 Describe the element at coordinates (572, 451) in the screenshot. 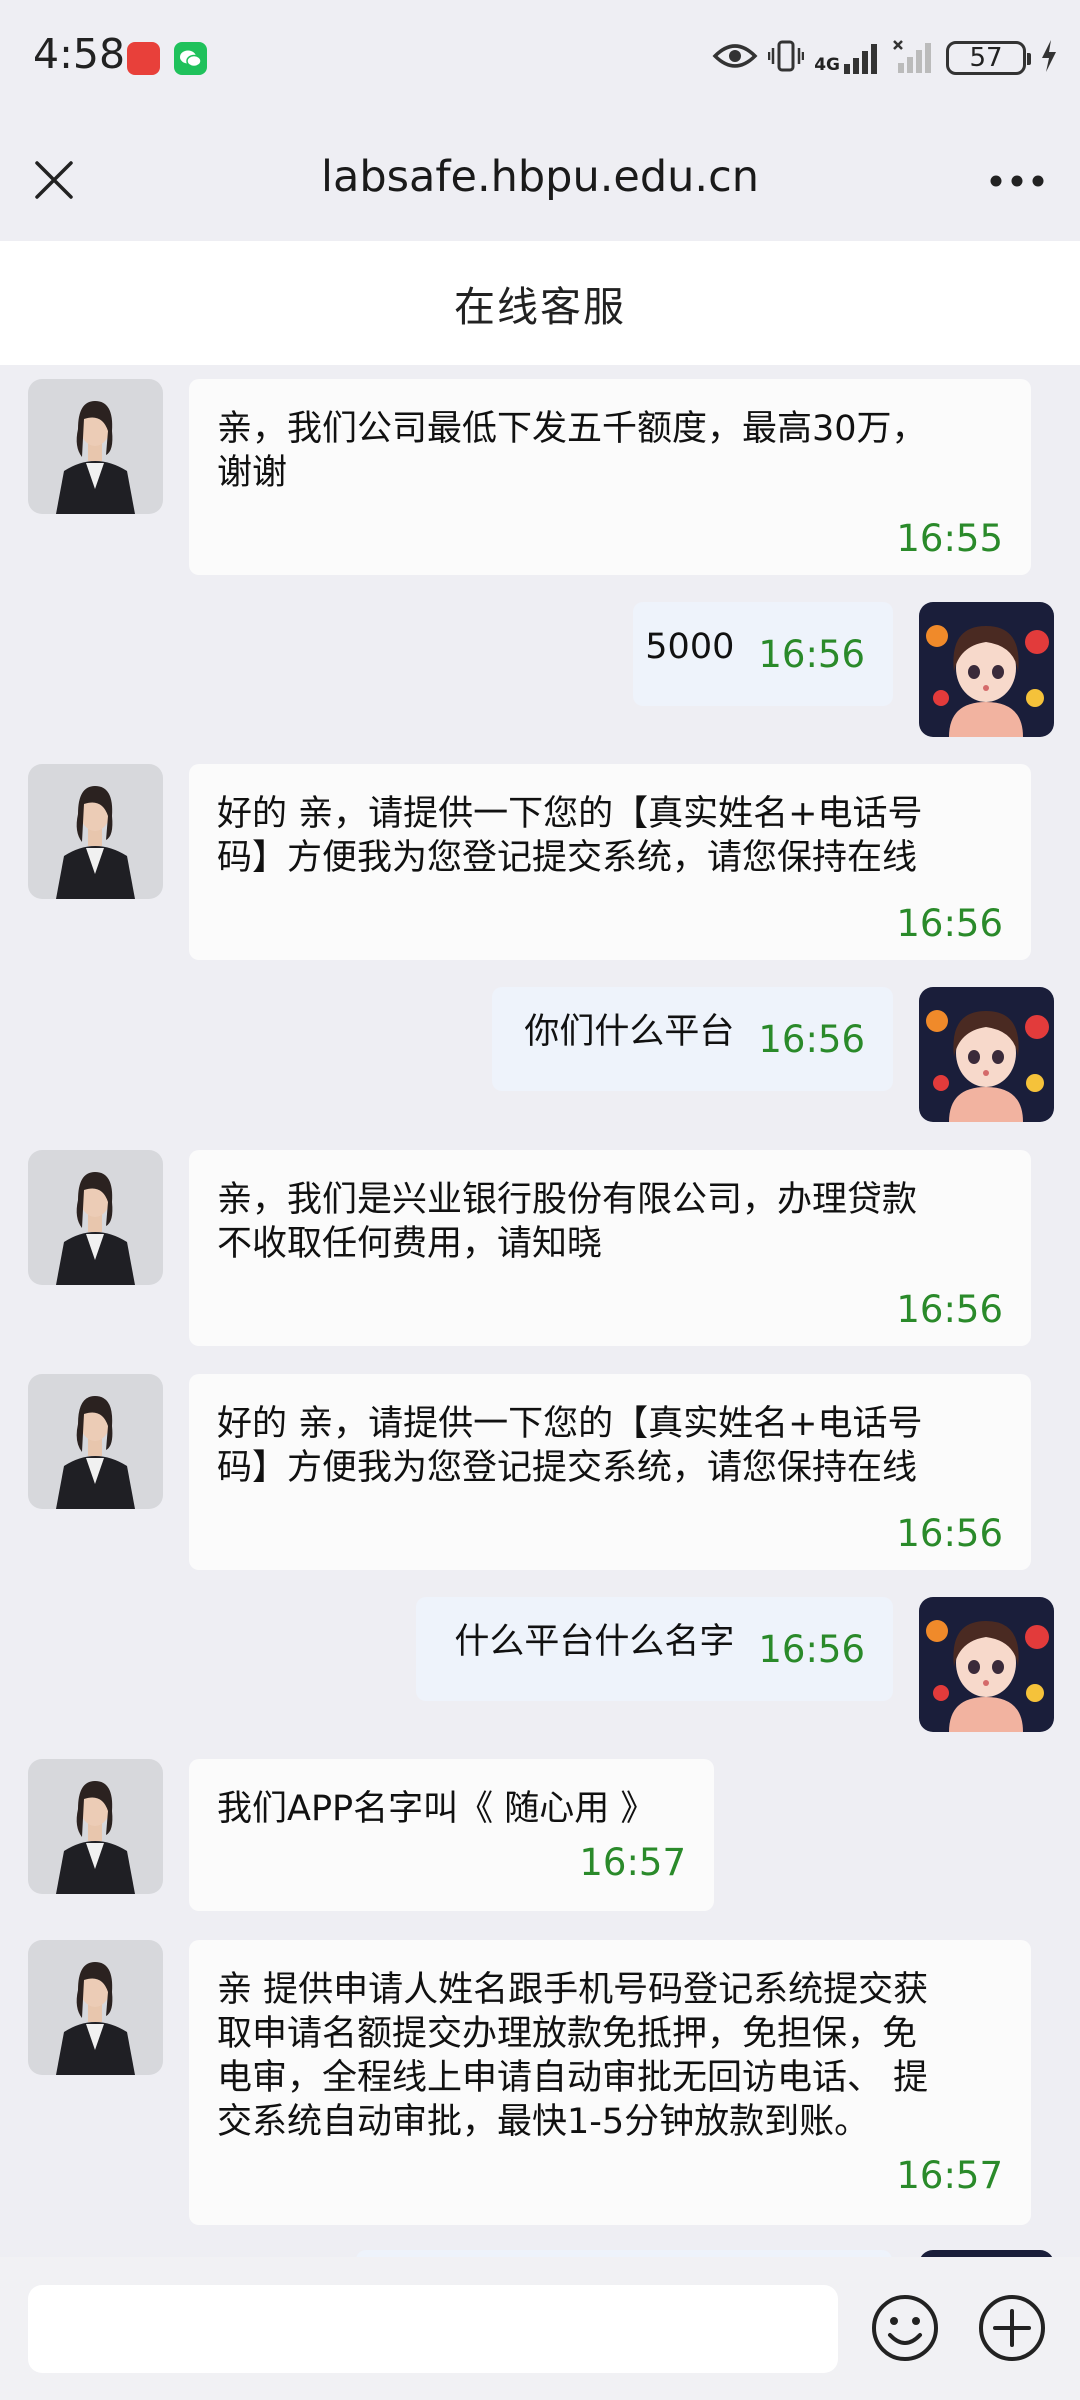

I see `message-text: 亲，我们公司最低下发五千额度，最高30万， 谢谢` at that location.